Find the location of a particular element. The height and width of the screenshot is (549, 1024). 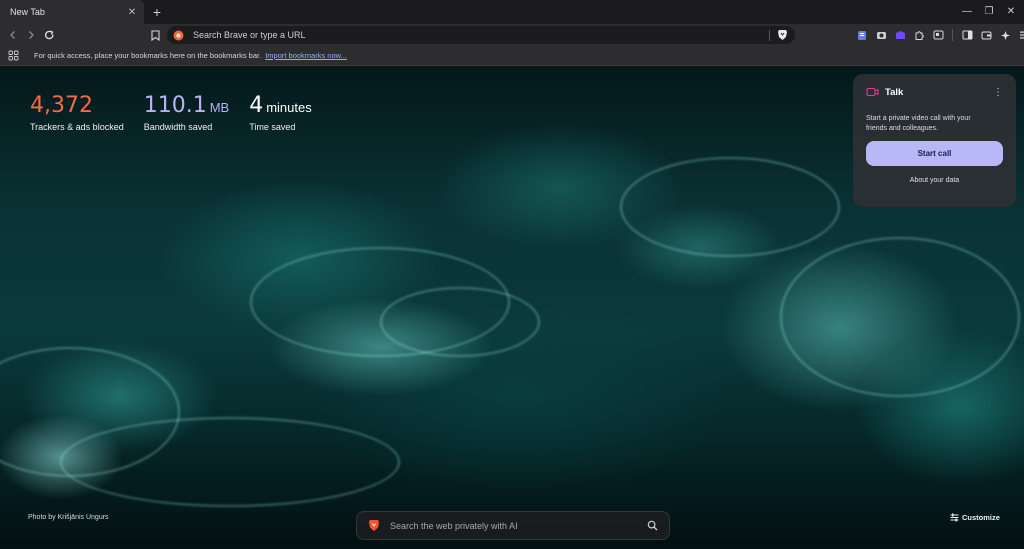

puzzle-extensions-icon is located at coordinates (919, 35).